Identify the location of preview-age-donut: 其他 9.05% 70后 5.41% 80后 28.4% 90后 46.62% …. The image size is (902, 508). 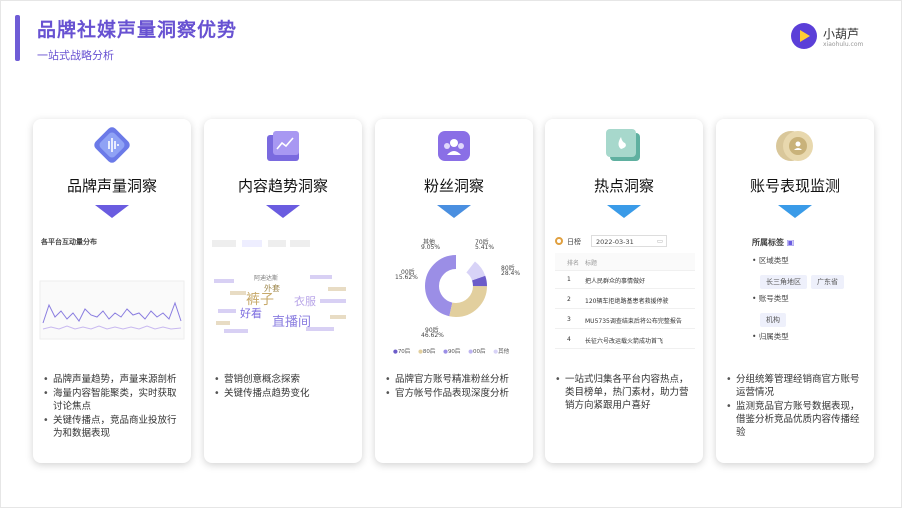
(454, 293).